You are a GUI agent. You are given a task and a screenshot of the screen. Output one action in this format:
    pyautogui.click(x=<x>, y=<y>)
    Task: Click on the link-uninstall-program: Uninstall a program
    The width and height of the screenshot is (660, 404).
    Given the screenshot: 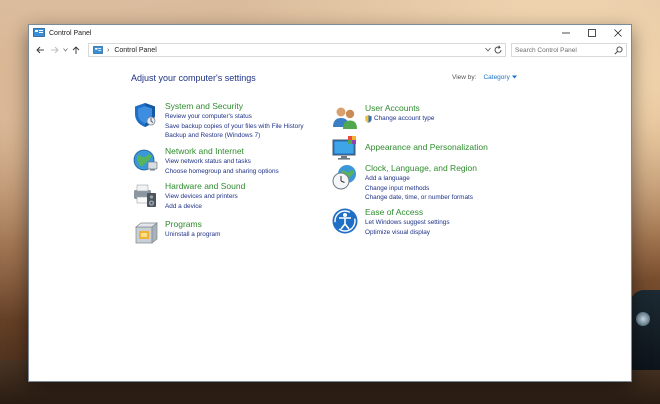 What is the action you would take?
    pyautogui.click(x=192, y=235)
    